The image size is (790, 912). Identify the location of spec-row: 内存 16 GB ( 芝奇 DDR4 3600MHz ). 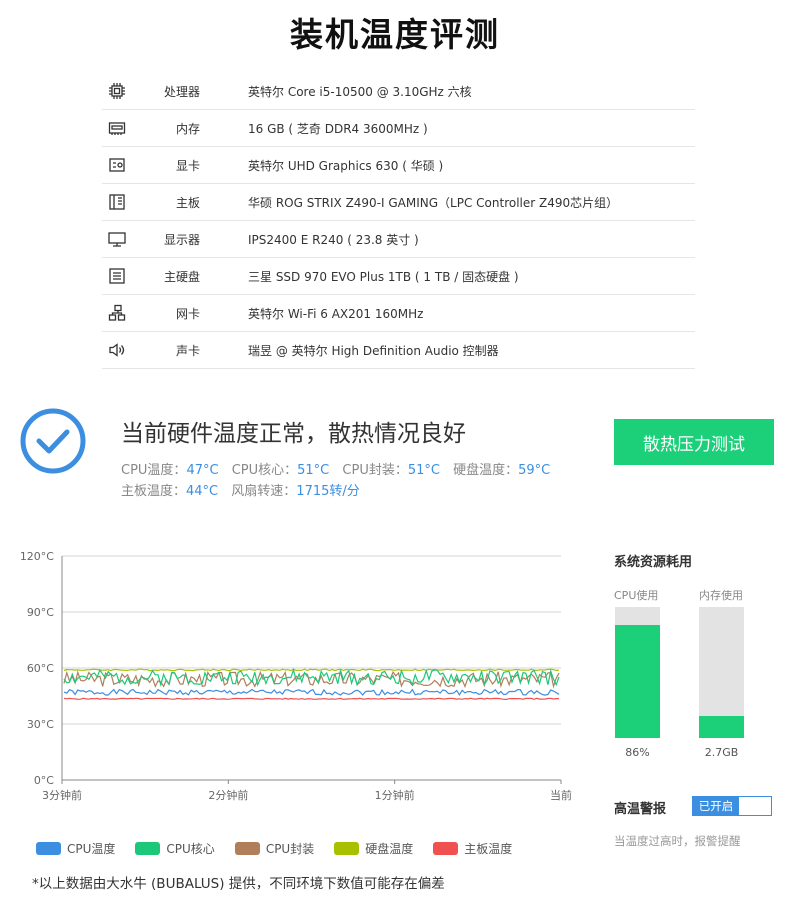
(398, 128).